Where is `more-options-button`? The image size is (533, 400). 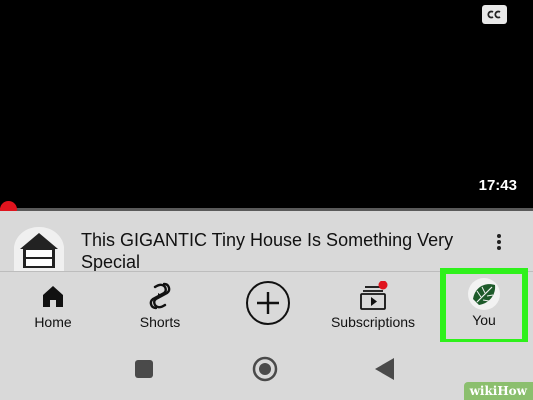 more-options-button is located at coordinates (499, 242).